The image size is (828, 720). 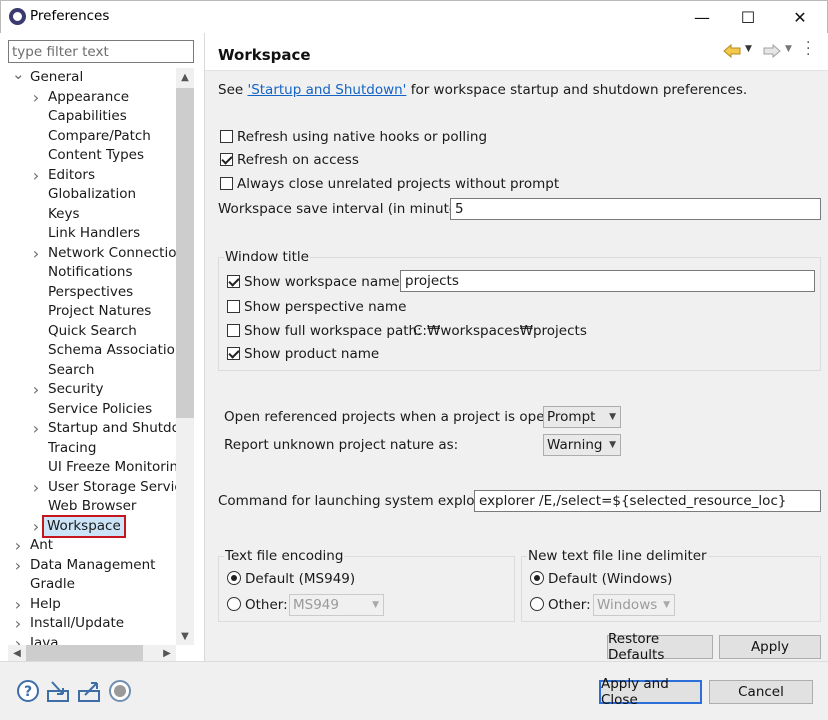 What do you see at coordinates (226, 159) in the screenshot?
I see `refresh-access-checkbox` at bounding box center [226, 159].